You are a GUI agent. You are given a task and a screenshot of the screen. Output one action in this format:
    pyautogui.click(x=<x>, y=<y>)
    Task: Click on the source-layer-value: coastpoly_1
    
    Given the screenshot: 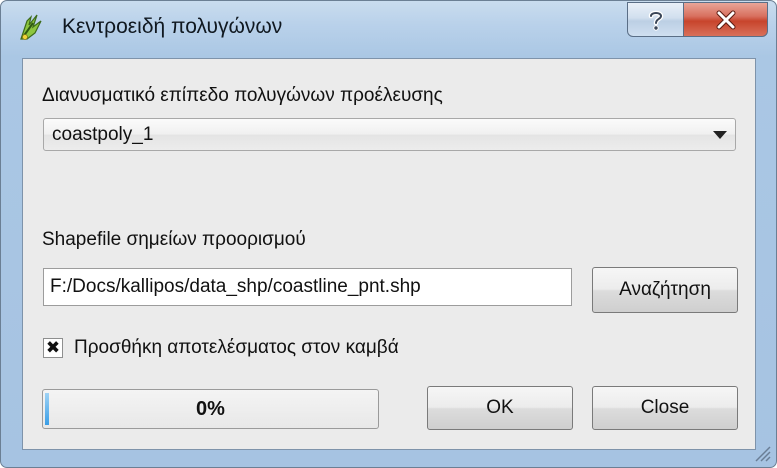 What is the action you would take?
    pyautogui.click(x=103, y=134)
    